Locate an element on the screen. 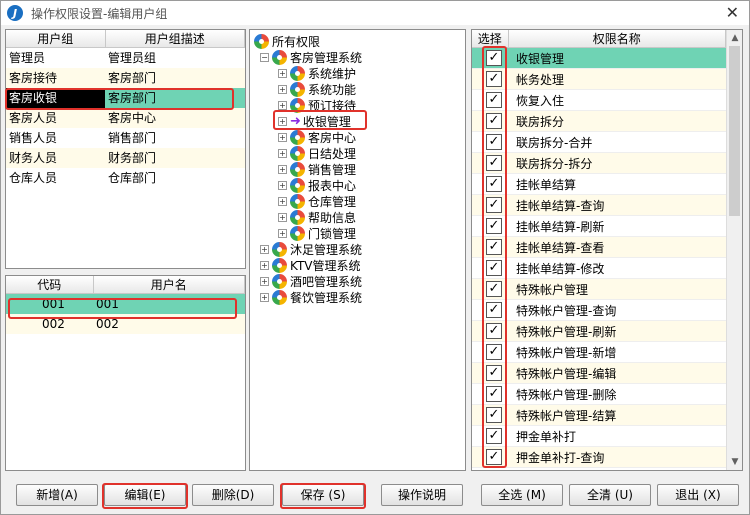  permission-row: ✓ 联房拆分-合并 is located at coordinates (599, 142).